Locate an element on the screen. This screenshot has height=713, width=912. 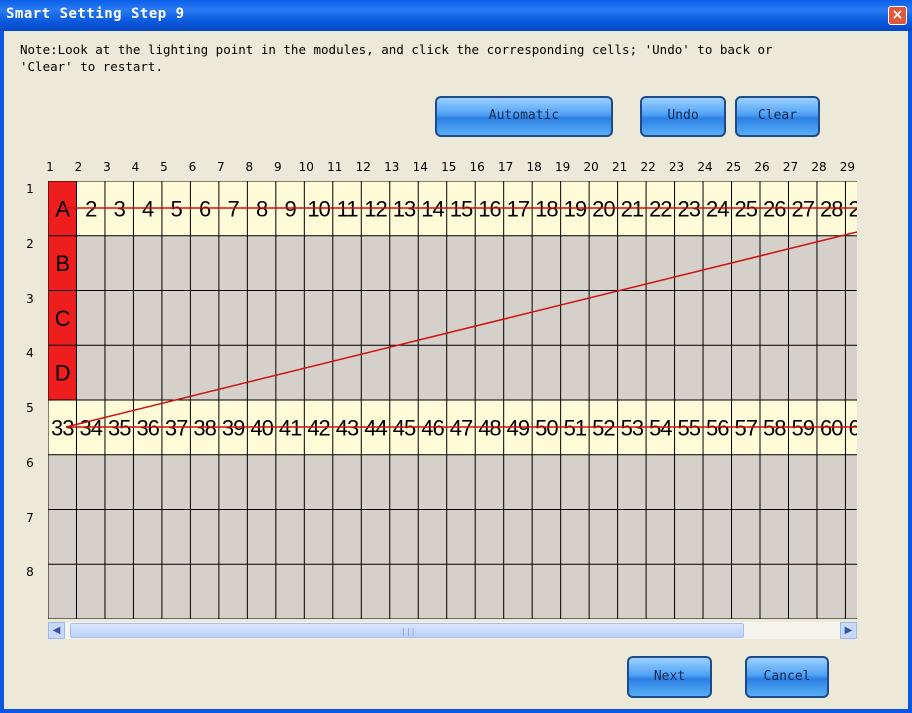
horizontal-scrollbar: ◀ ||| ▶ is located at coordinates (452, 630).